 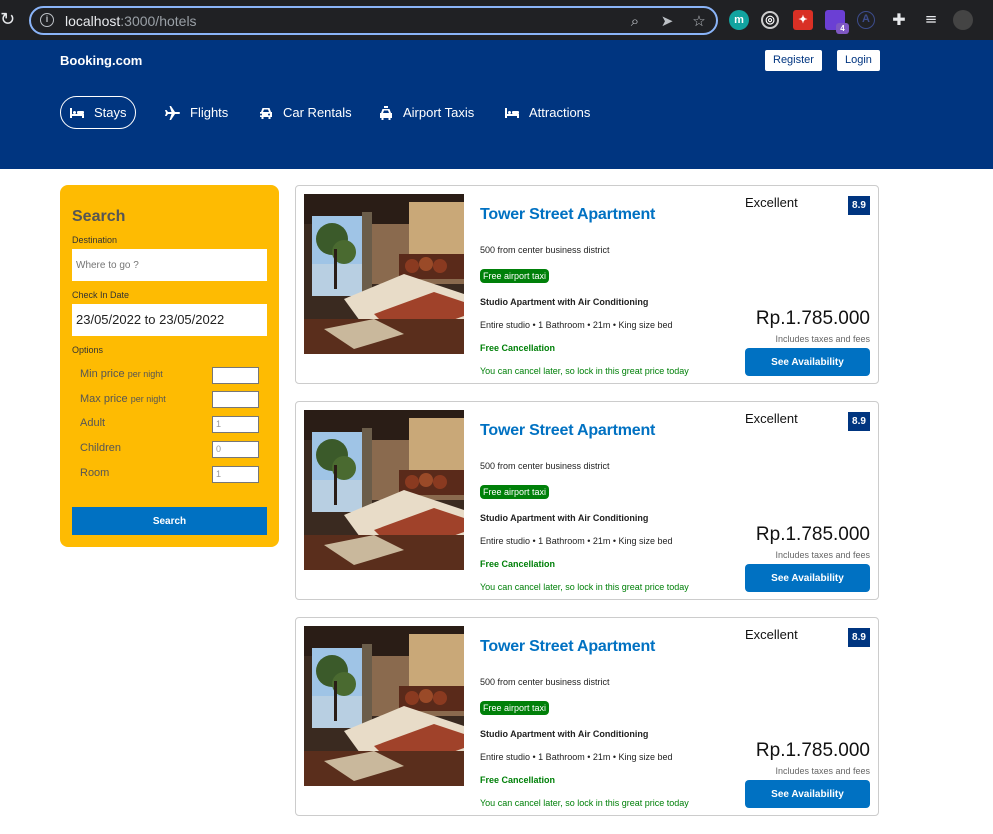 What do you see at coordinates (169, 521) in the screenshot?
I see `search-button: Search` at bounding box center [169, 521].